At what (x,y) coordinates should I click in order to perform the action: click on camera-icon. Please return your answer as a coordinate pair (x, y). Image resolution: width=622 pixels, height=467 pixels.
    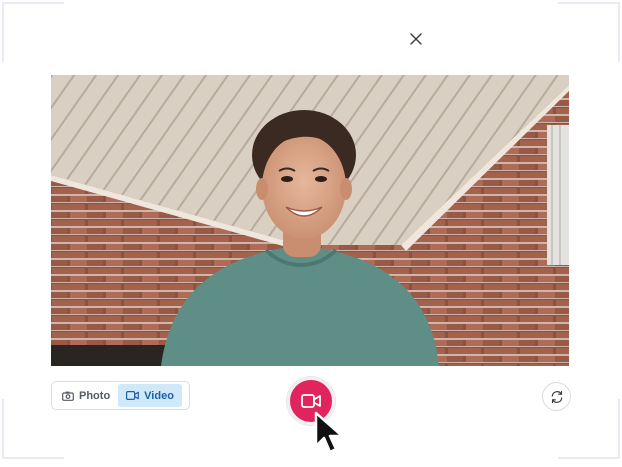
    Looking at the image, I should click on (68, 396).